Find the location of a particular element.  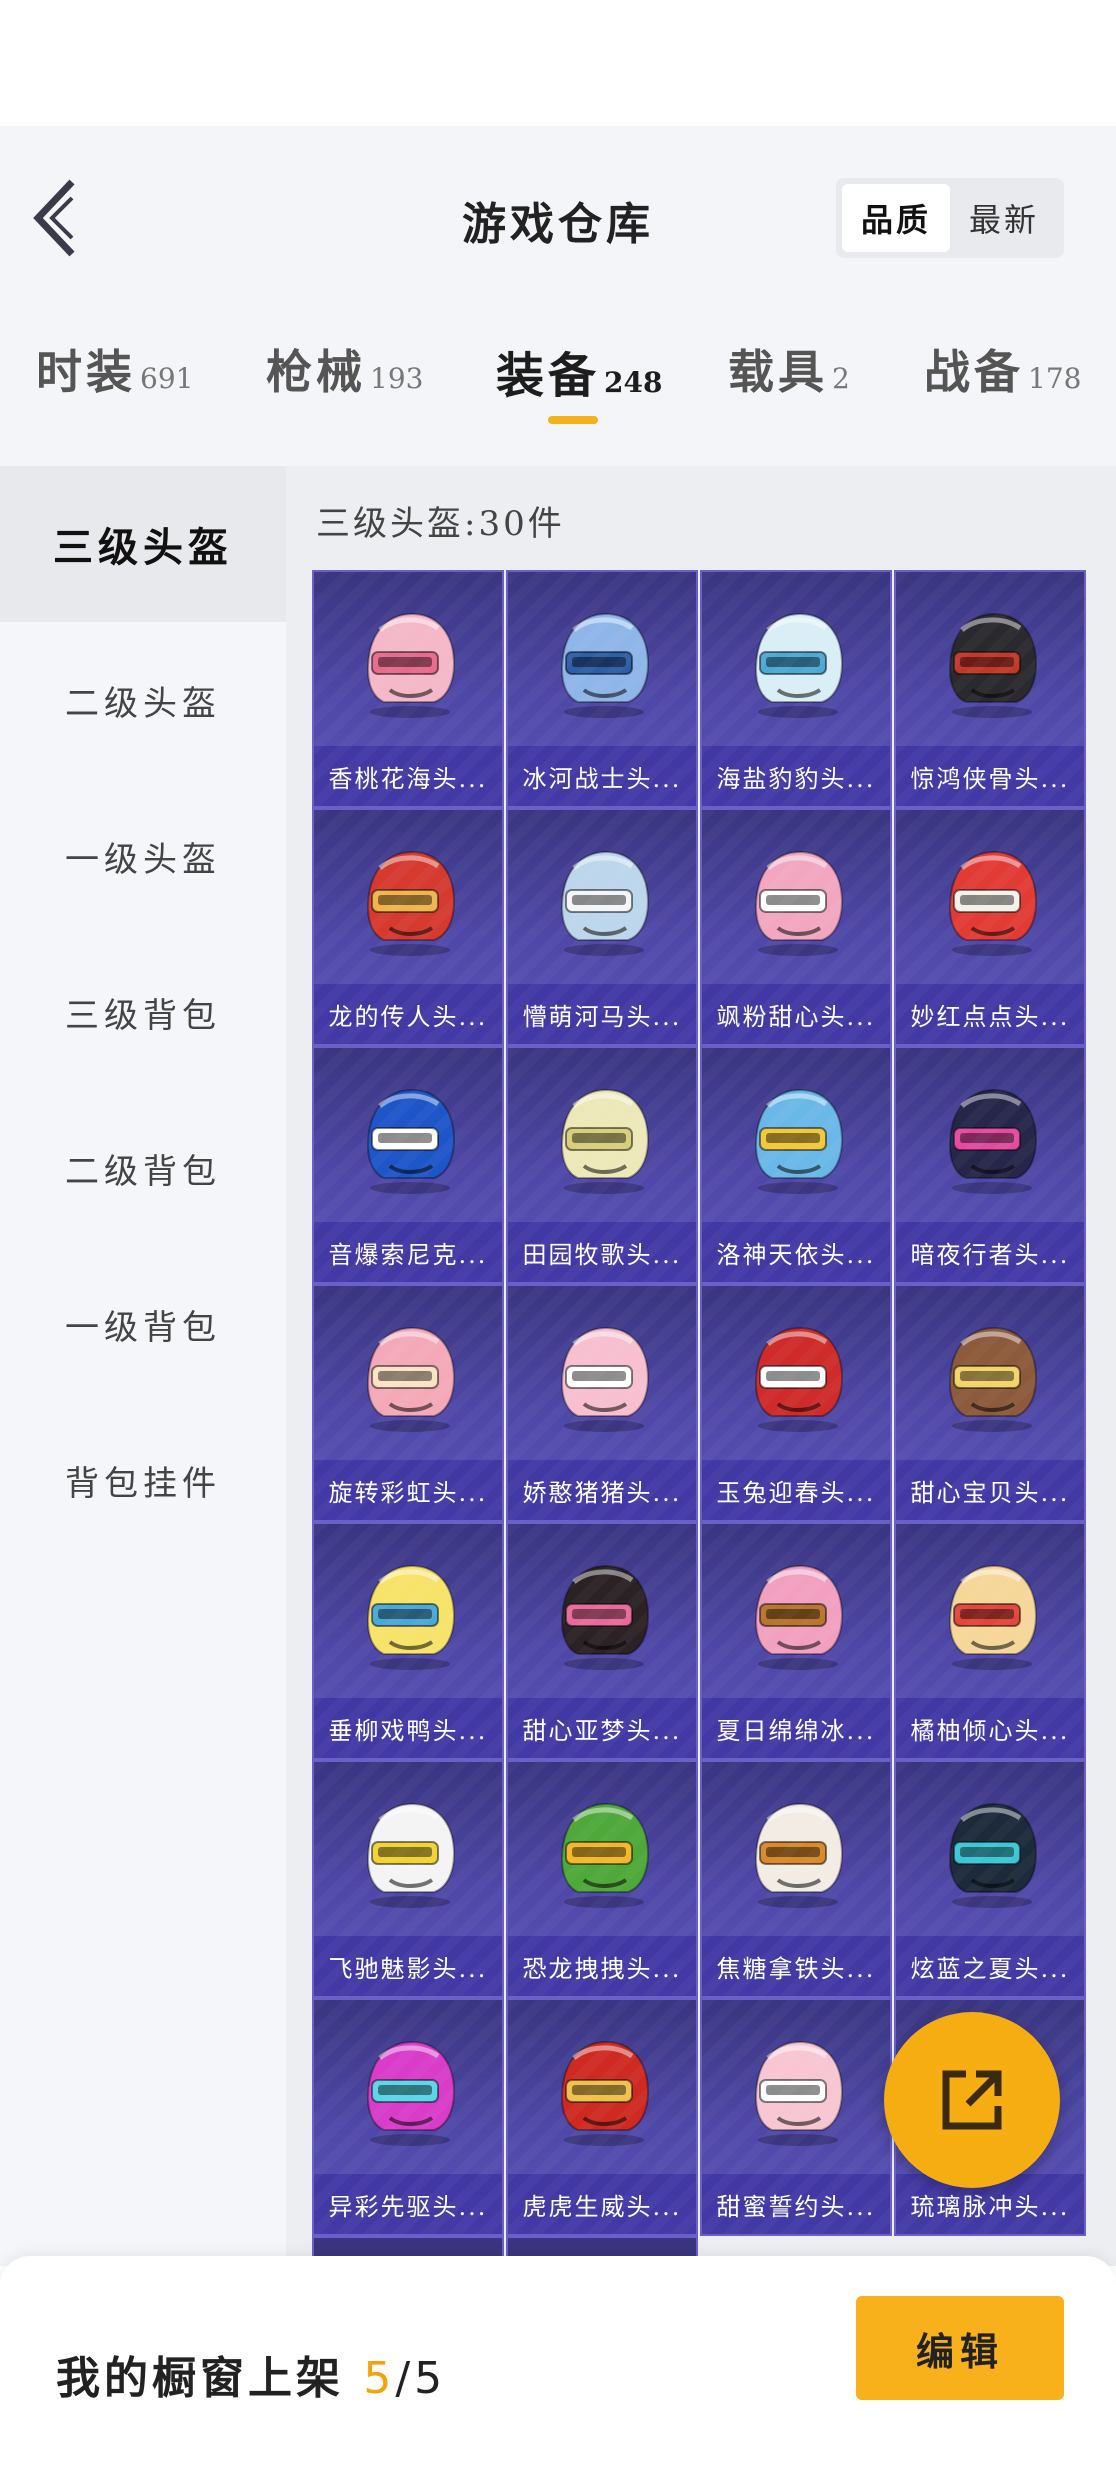

tab-count: 193 is located at coordinates (397, 378).